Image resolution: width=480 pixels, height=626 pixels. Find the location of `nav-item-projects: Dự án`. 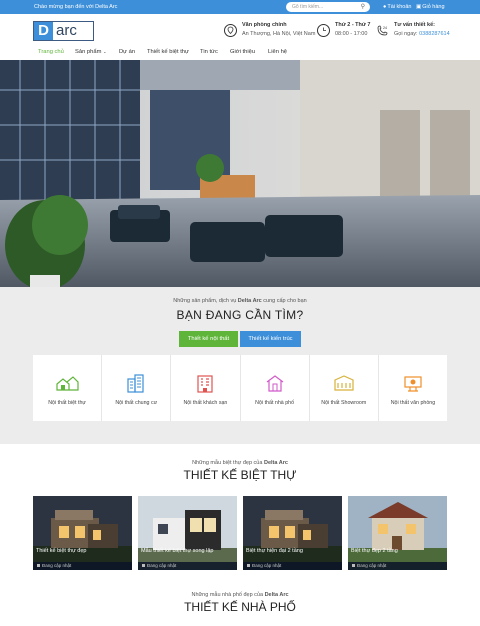

nav-item-projects: Dự án is located at coordinates (127, 52).